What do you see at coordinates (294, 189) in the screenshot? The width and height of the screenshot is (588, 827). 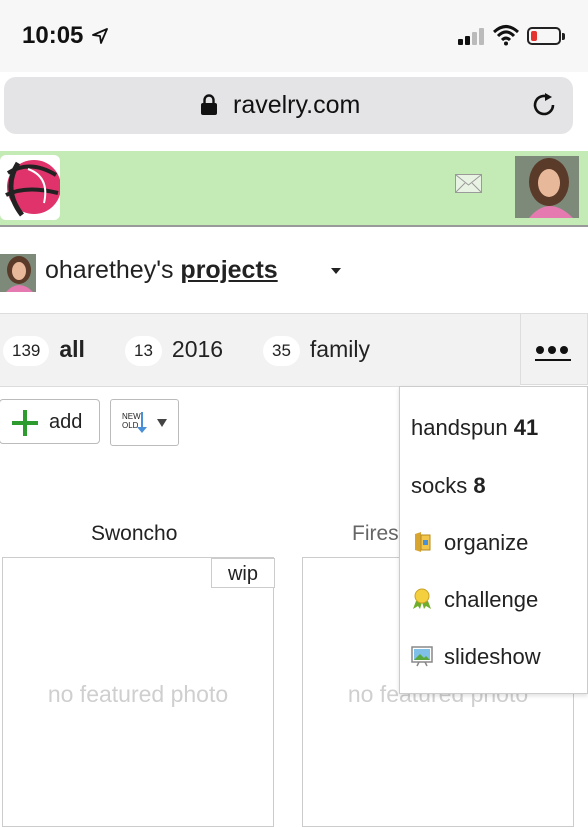 I see `site-header` at bounding box center [294, 189].